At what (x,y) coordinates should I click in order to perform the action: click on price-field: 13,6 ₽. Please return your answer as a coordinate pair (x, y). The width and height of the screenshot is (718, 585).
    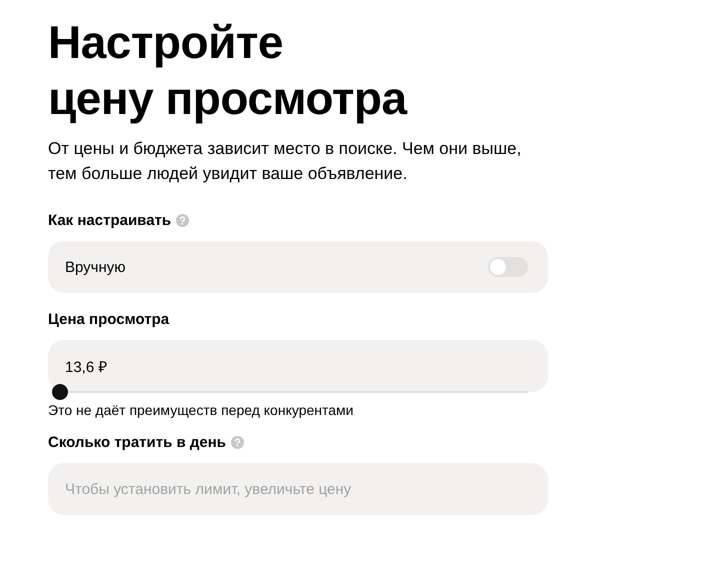
    Looking at the image, I should click on (298, 366).